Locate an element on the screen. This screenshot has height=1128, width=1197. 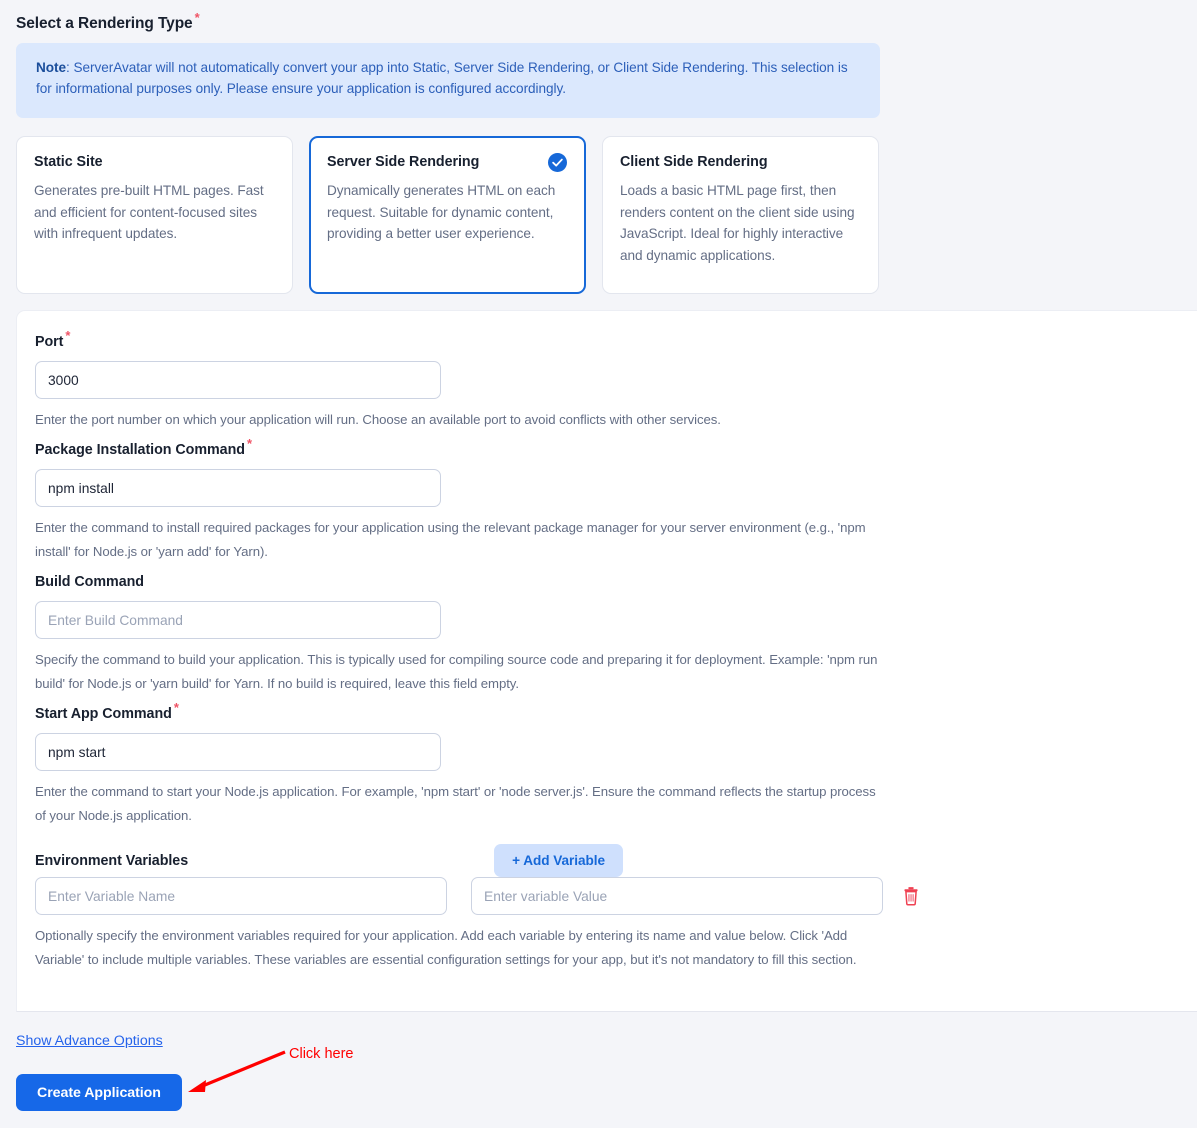
build-command-label: Build Command is located at coordinates (89, 582).